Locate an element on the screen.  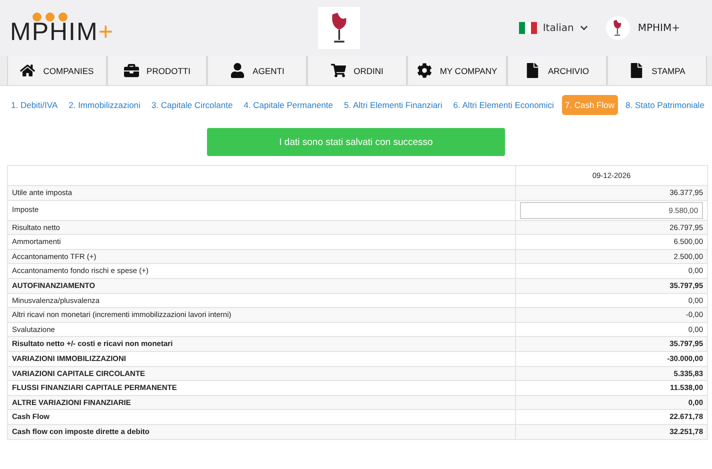
nav-tab: ORDINI is located at coordinates (357, 70).